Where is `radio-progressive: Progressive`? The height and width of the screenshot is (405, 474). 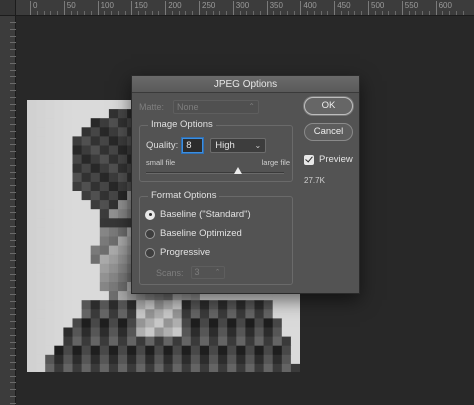 radio-progressive: Progressive is located at coordinates (177, 252).